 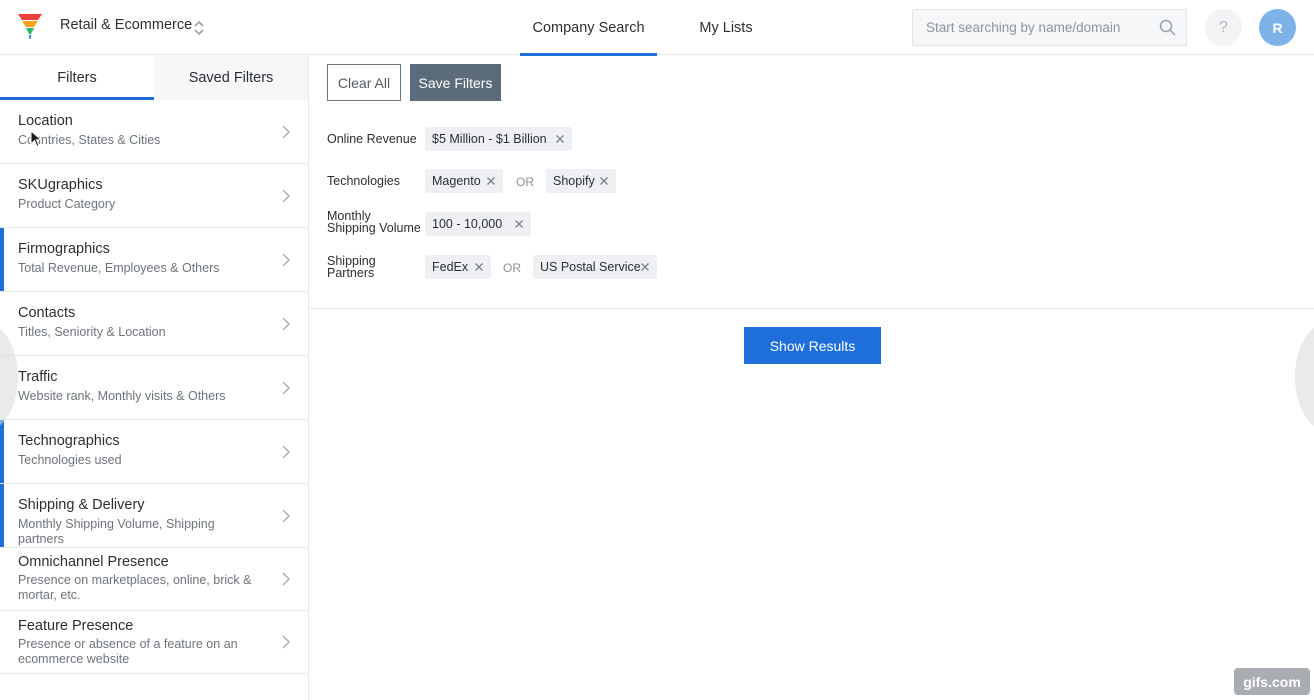 I want to click on filter-chip: FedEx, so click(x=458, y=267).